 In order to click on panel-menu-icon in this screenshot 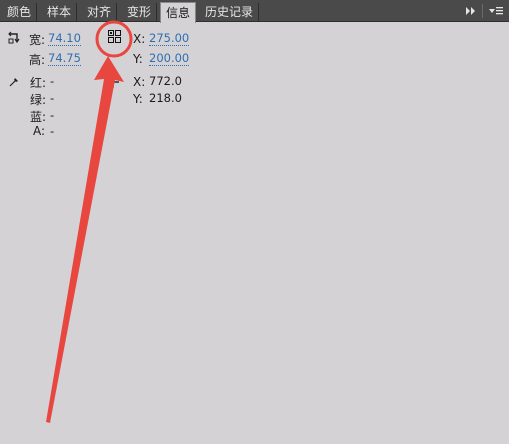, I will do `click(496, 11)`.